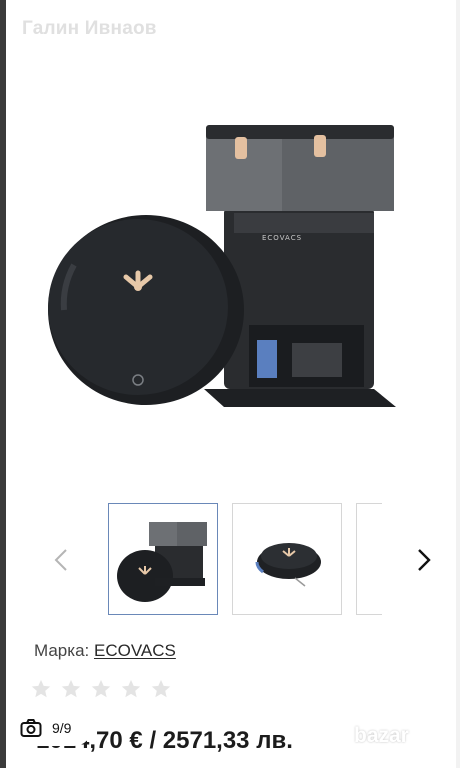 Image resolution: width=460 pixels, height=768 pixels. I want to click on image-counter: 9/9, so click(50, 728).